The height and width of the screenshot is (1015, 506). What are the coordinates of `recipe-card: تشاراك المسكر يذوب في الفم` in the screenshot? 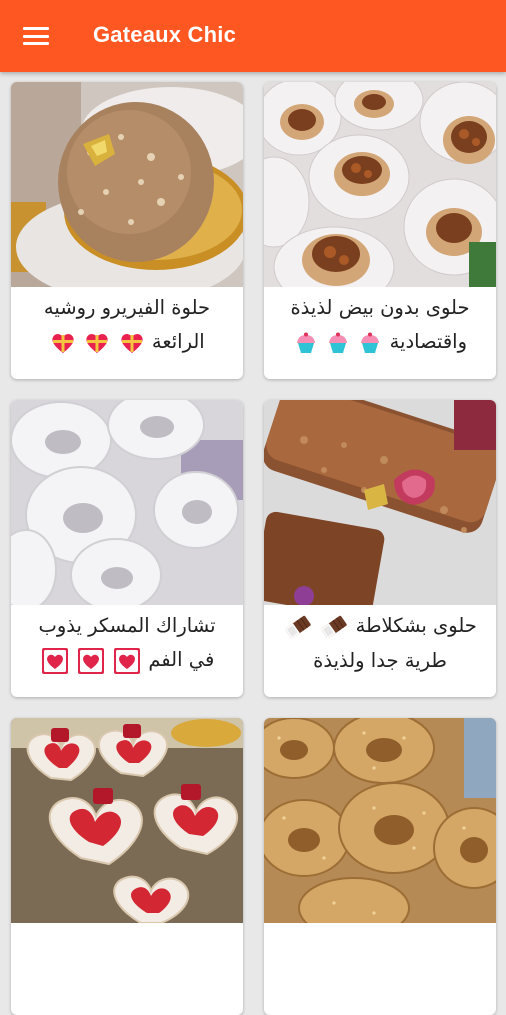 It's located at (127, 548).